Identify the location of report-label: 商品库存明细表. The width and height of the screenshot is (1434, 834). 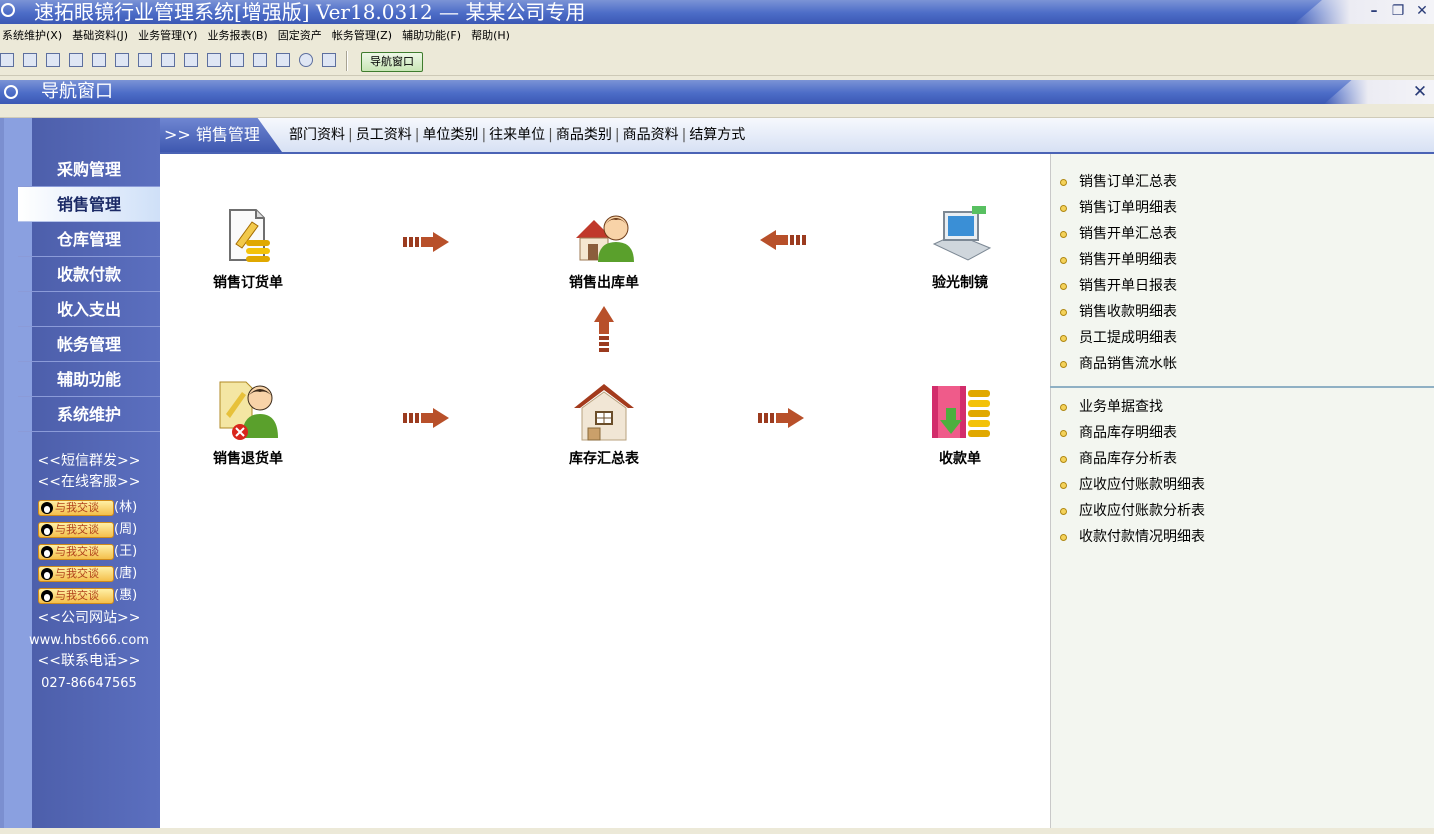
(1128, 433).